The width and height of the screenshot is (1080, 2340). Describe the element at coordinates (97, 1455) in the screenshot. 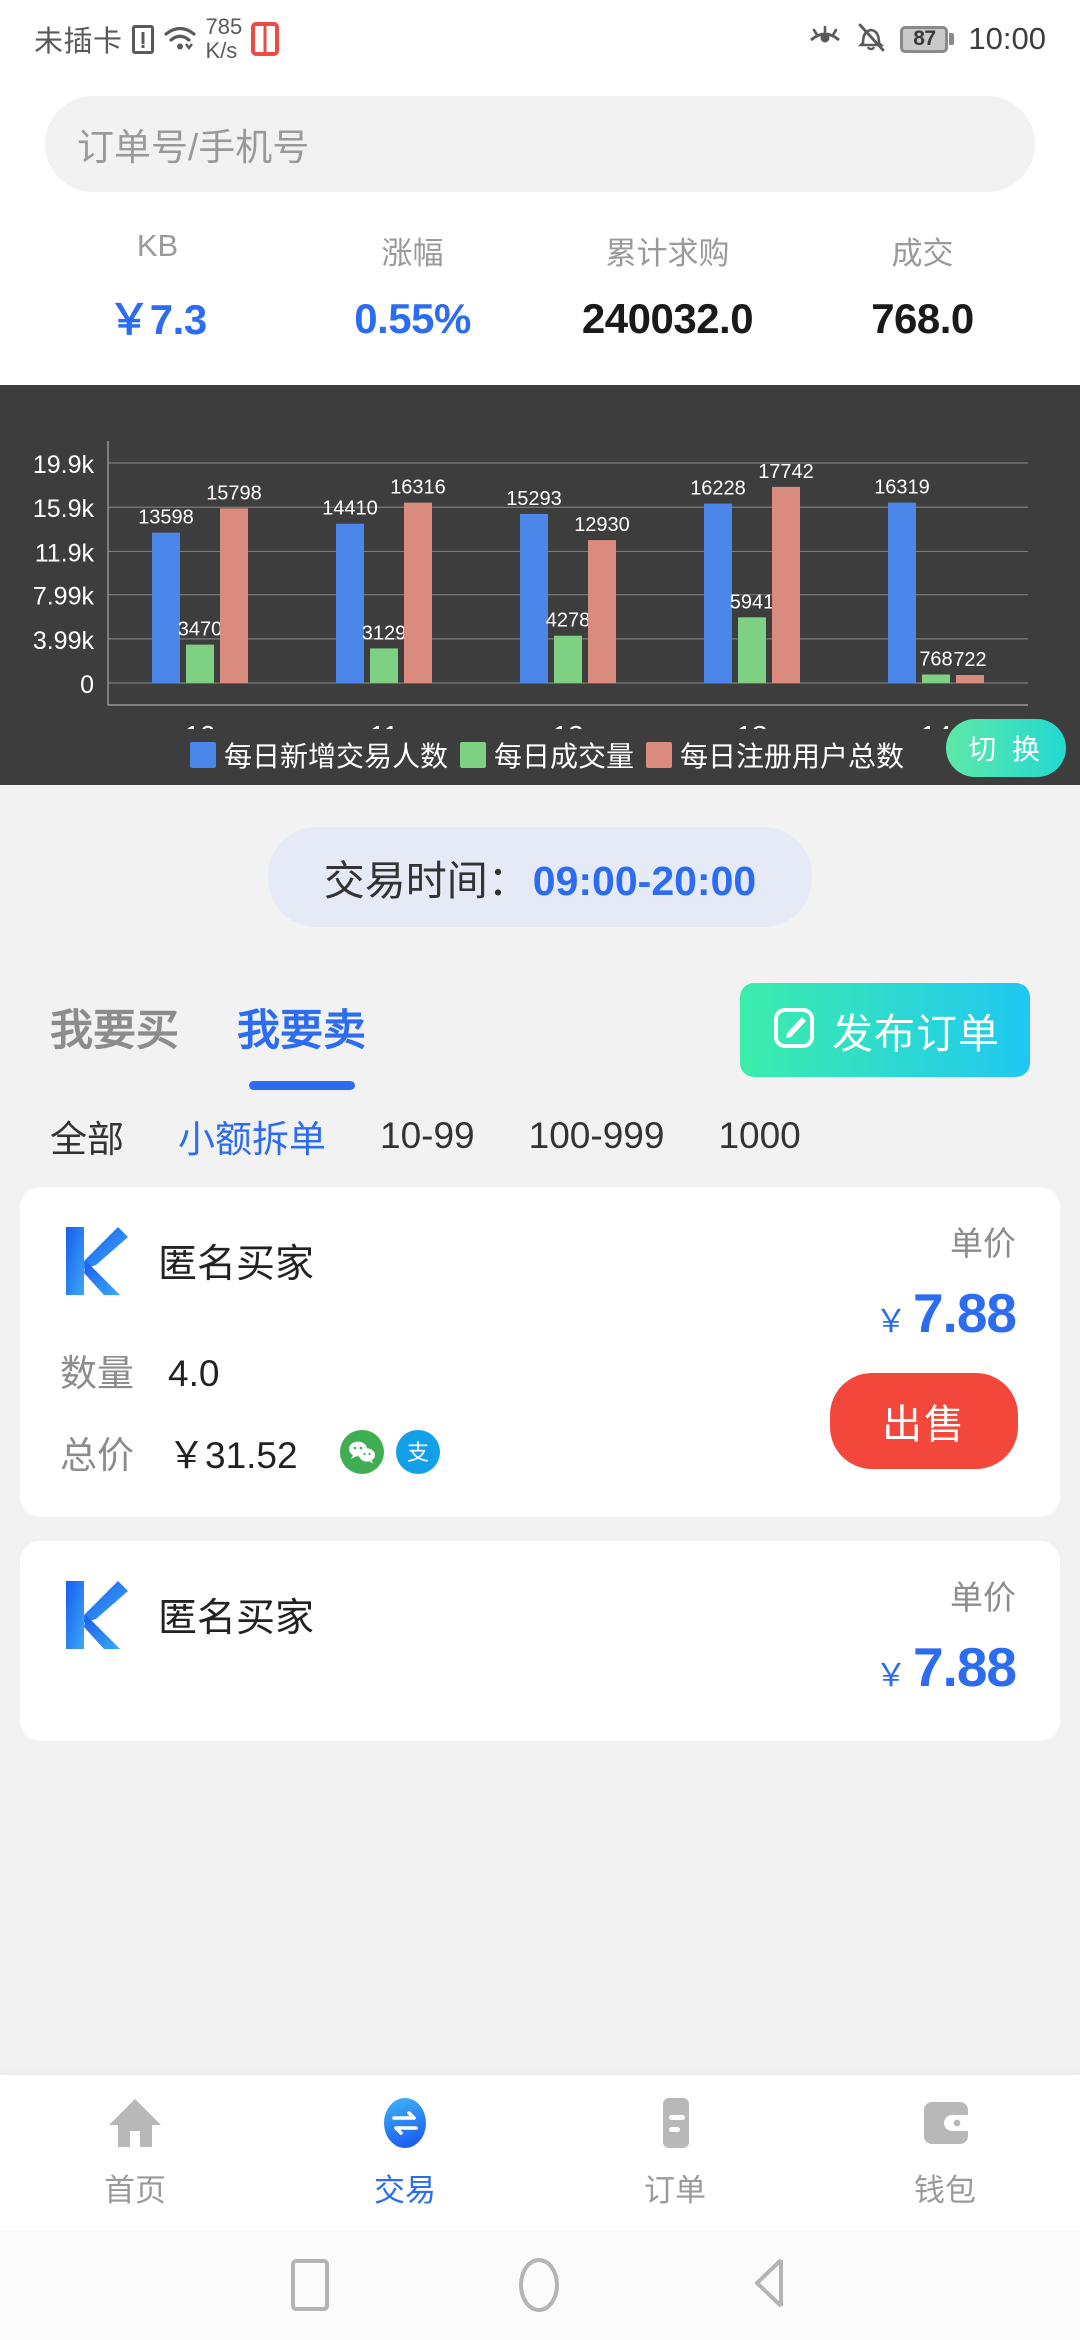

I see `total-label: 总价` at that location.